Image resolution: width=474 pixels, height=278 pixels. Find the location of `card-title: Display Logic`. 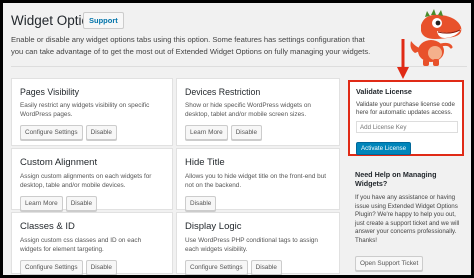

card-title: Display Logic is located at coordinates (213, 226).